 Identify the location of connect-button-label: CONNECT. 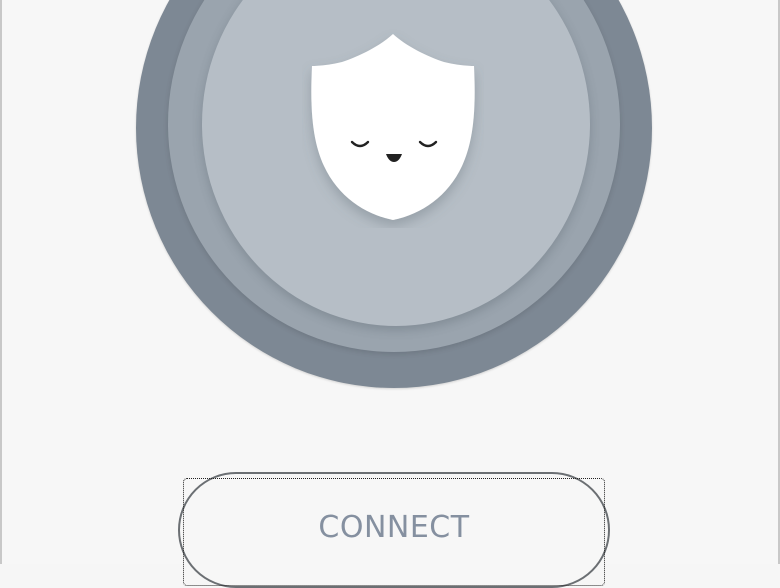
(394, 527).